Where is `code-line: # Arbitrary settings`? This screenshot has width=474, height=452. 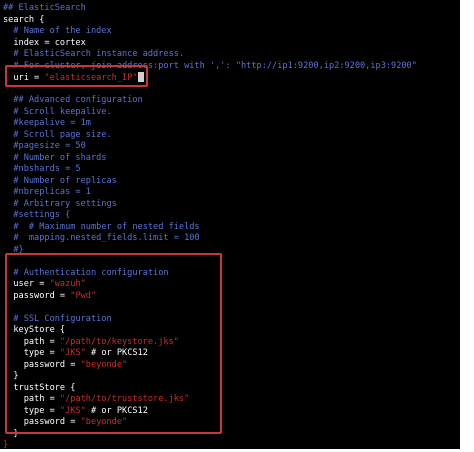 code-line: # Arbitrary settings is located at coordinates (210, 205).